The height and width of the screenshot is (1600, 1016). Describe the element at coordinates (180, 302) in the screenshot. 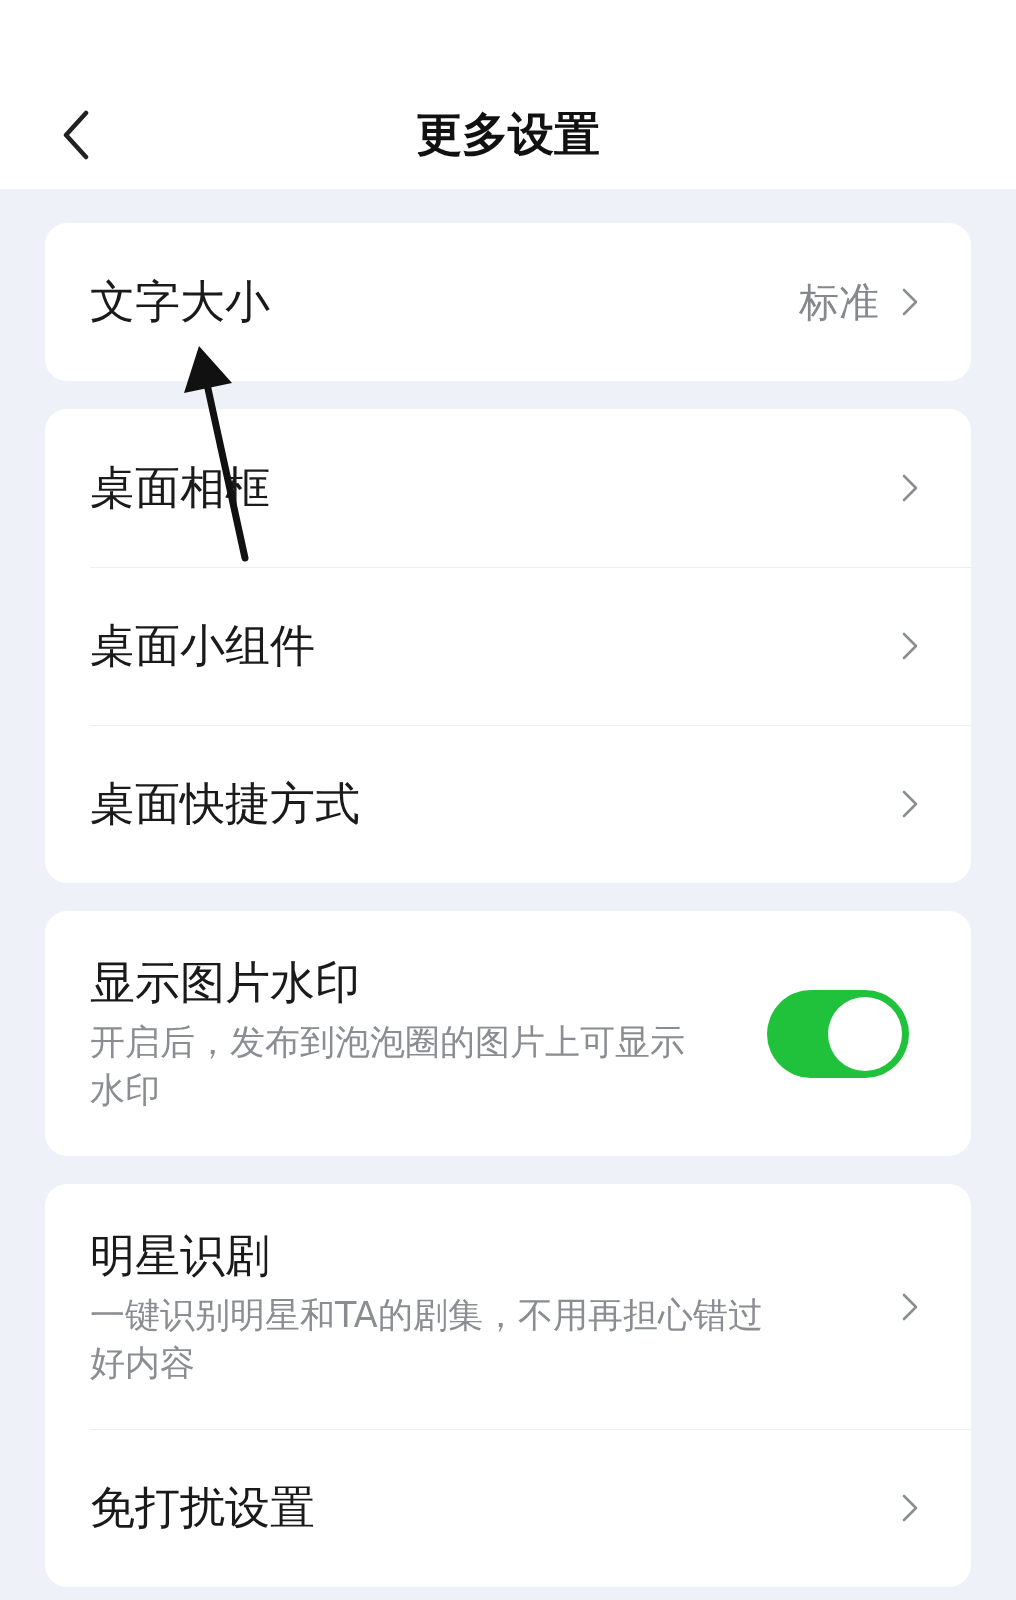

I see `setting-label: 文字大小` at that location.